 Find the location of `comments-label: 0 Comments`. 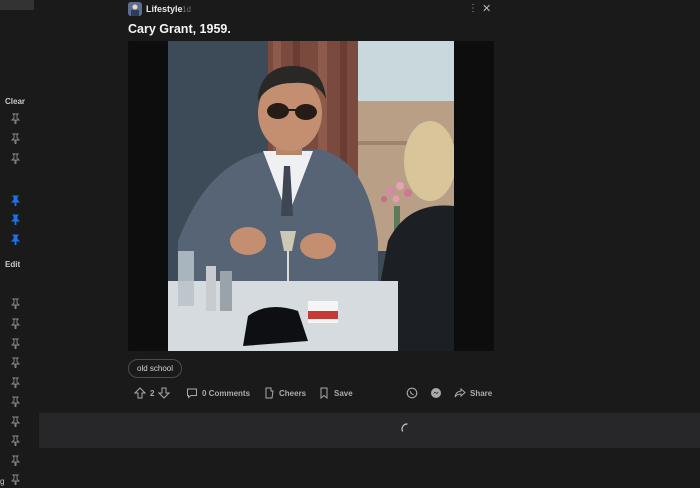

comments-label: 0 Comments is located at coordinates (226, 393).